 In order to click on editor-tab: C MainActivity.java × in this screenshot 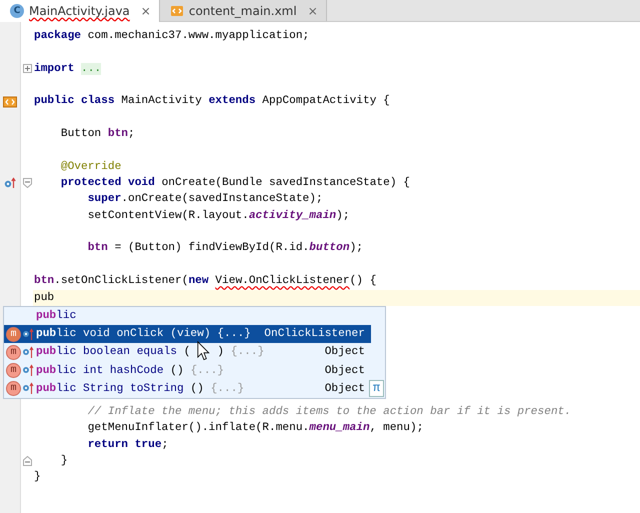, I will do `click(80, 11)`.